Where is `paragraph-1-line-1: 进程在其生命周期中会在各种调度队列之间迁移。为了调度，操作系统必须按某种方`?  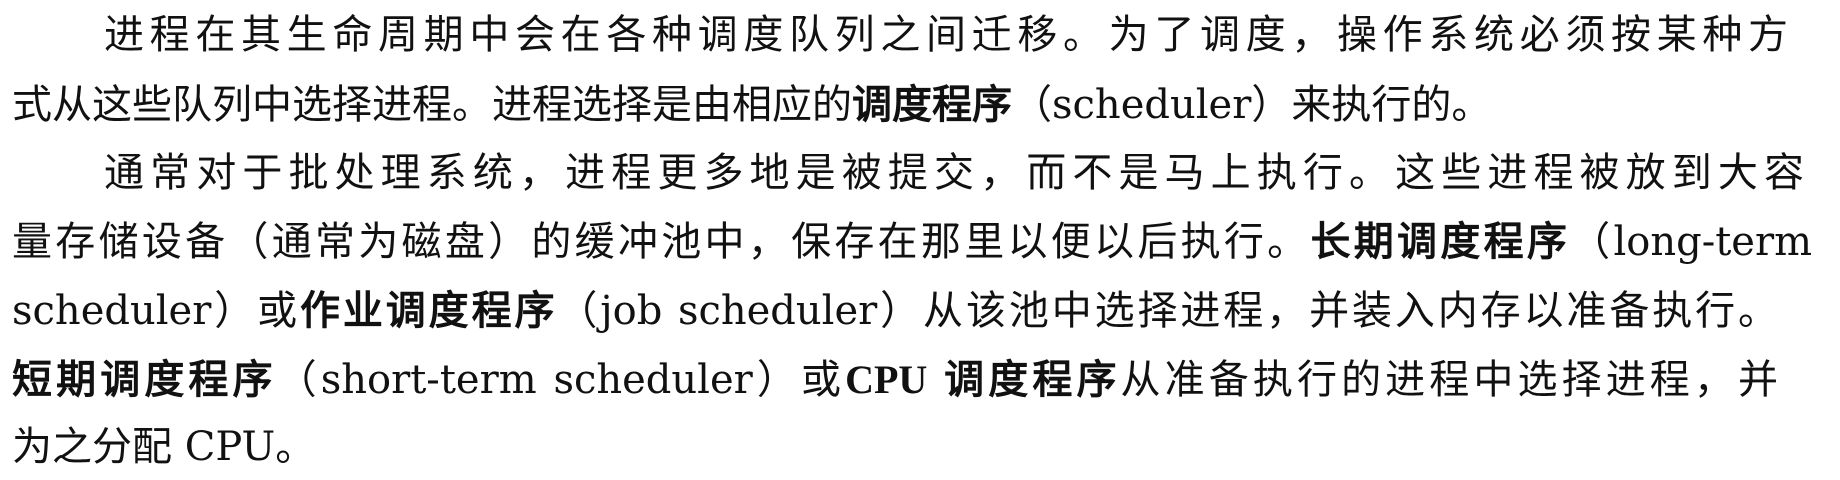 paragraph-1-line-1: 进程在其生命周期中会在各种调度队列之间迁移。为了调度，操作系统必须按某种方 is located at coordinates (946, 35).